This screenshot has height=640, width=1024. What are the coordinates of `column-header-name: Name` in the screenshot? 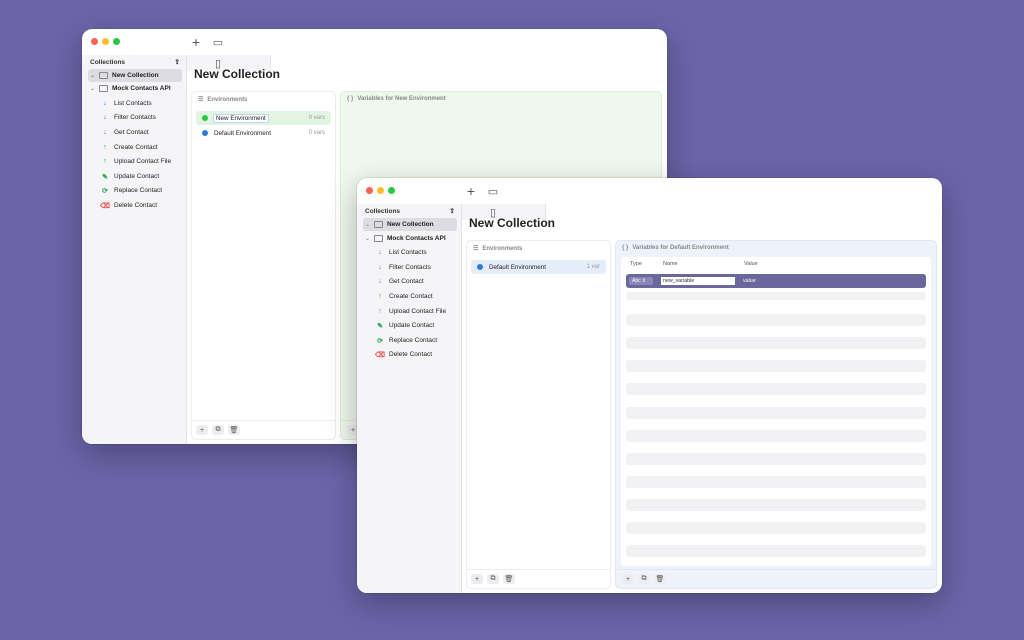 It's located at (670, 264).